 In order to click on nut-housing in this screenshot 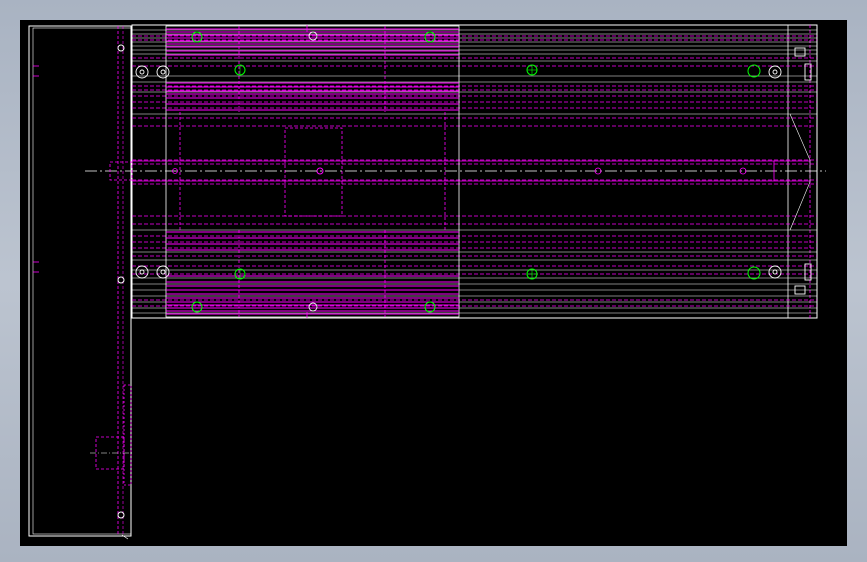, I will do `click(313, 172)`.